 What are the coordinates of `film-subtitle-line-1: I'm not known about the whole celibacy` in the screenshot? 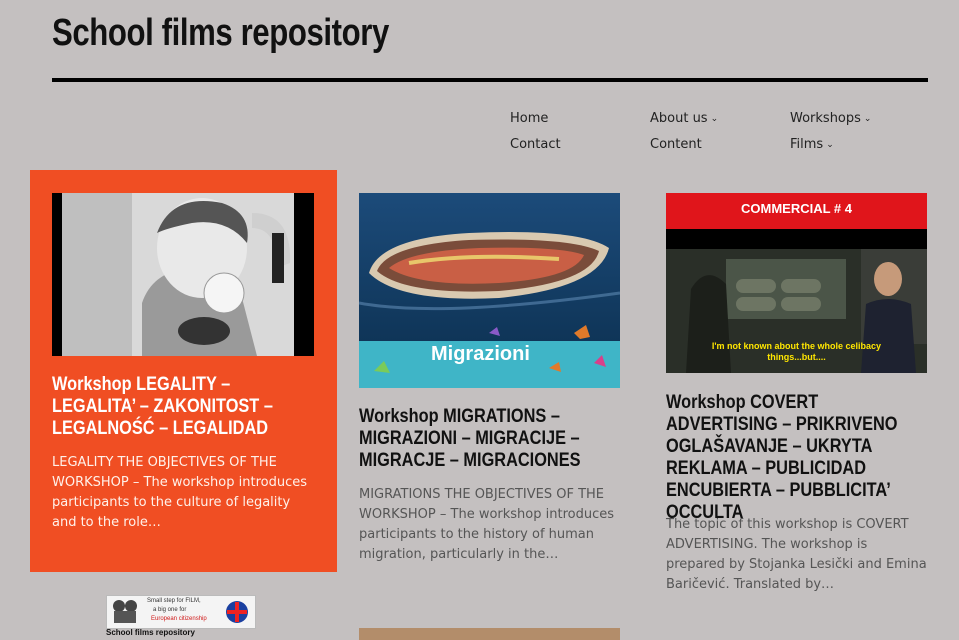 It's located at (796, 346).